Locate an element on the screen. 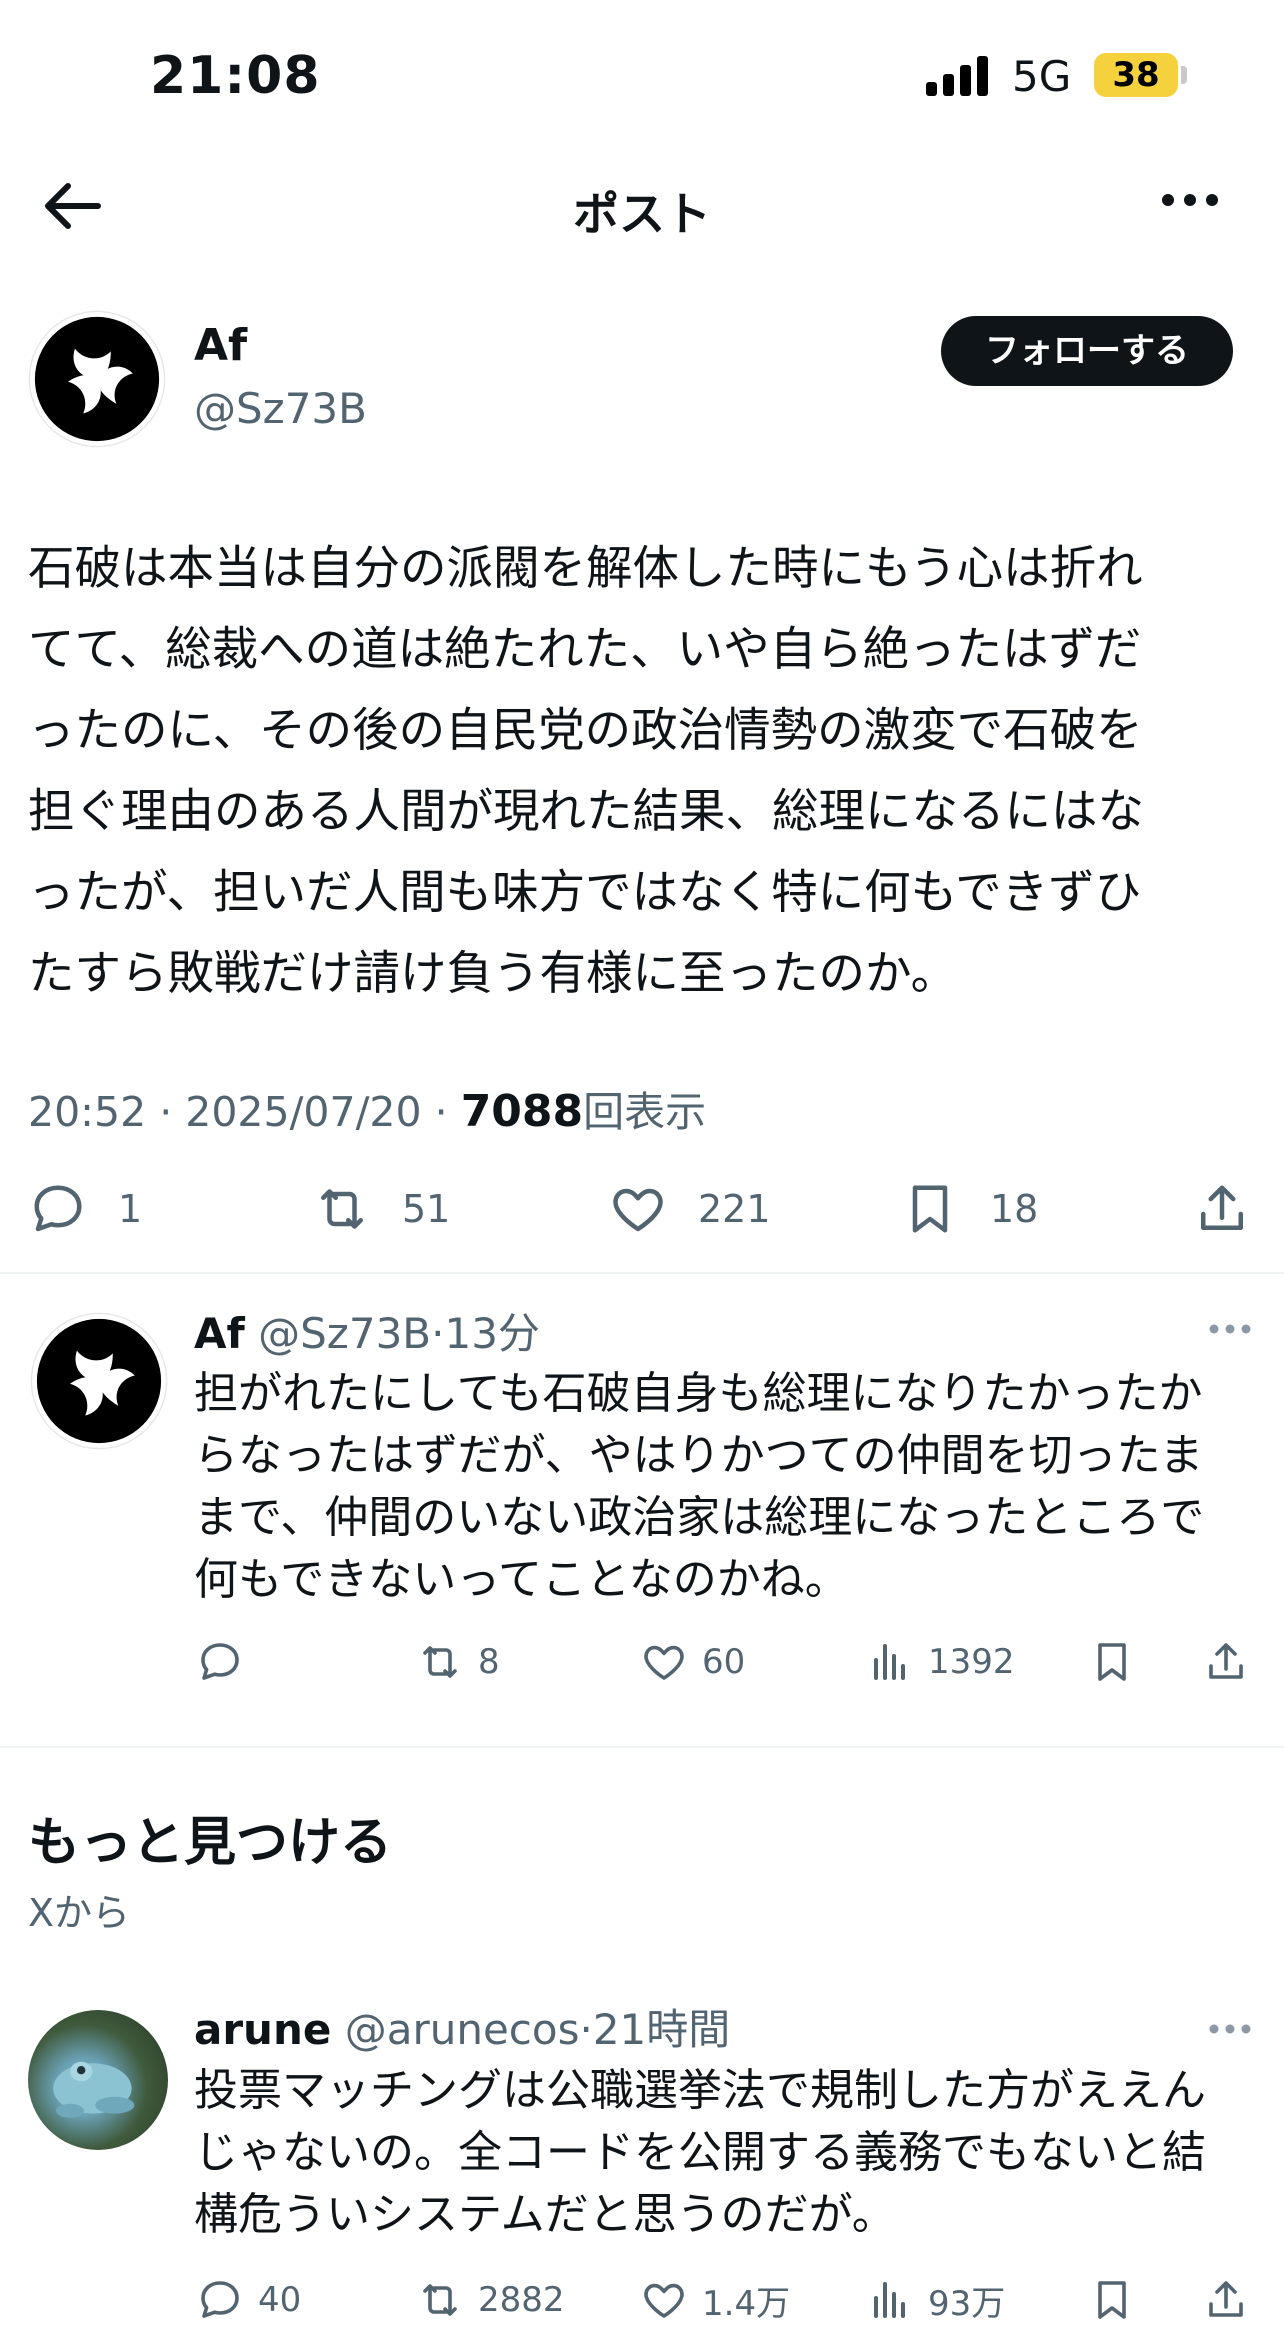 The height and width of the screenshot is (2342, 1284). author-handle: @Sz73B is located at coordinates (280, 408).